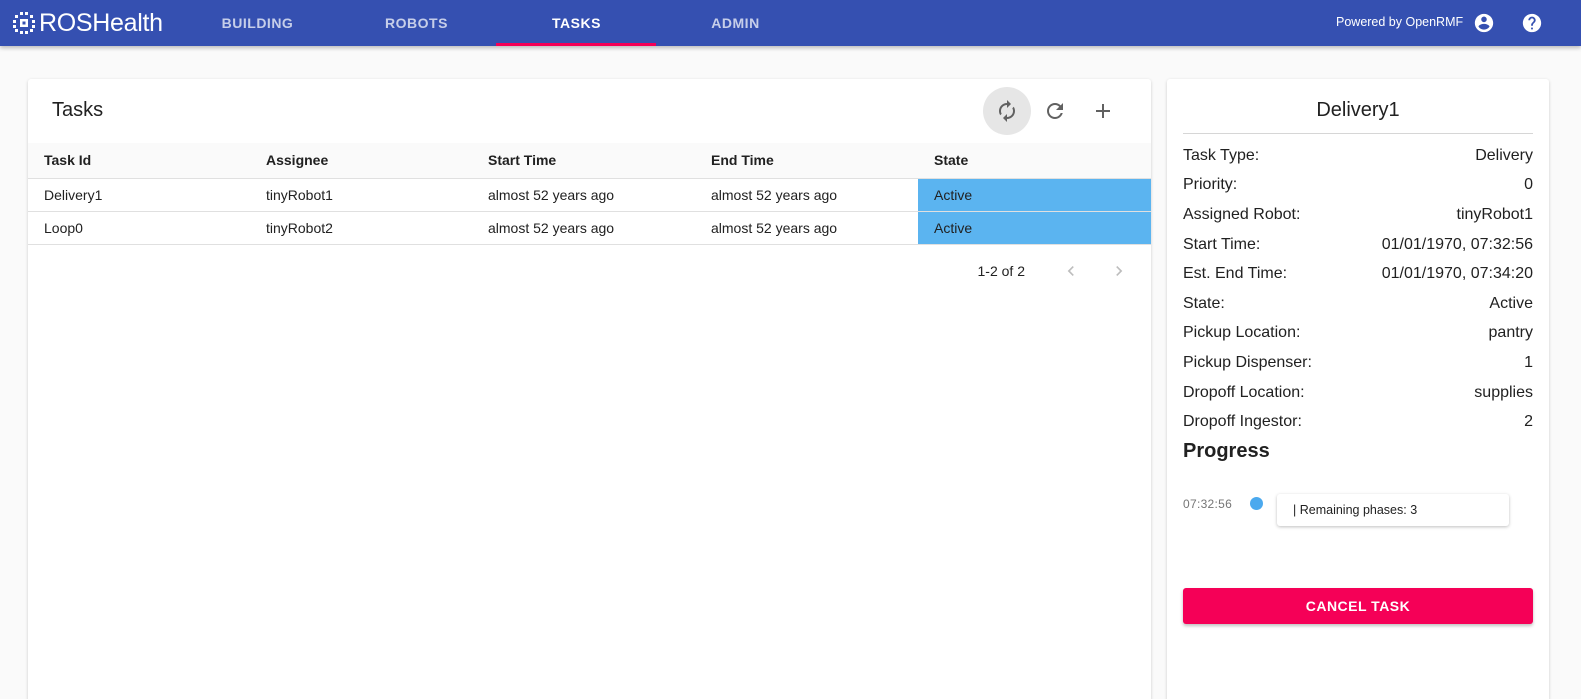 Image resolution: width=1581 pixels, height=699 pixels. What do you see at coordinates (1235, 274) in the screenshot?
I see `detail-label: Est. End Time:` at bounding box center [1235, 274].